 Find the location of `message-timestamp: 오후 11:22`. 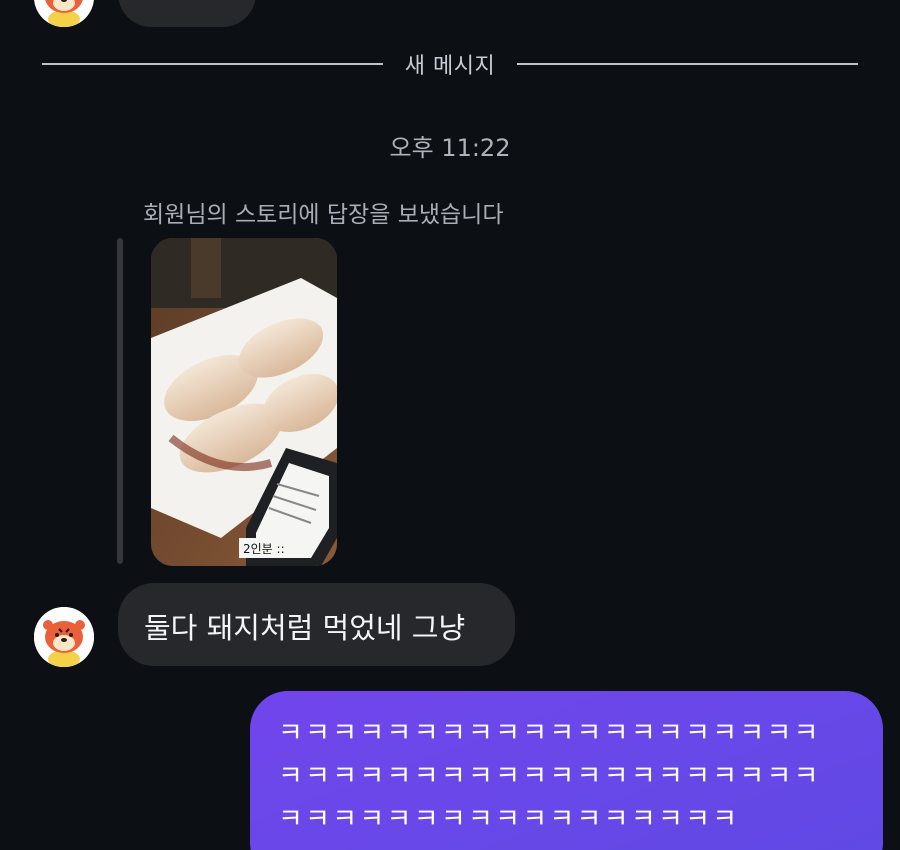

message-timestamp: 오후 11:22 is located at coordinates (450, 148).